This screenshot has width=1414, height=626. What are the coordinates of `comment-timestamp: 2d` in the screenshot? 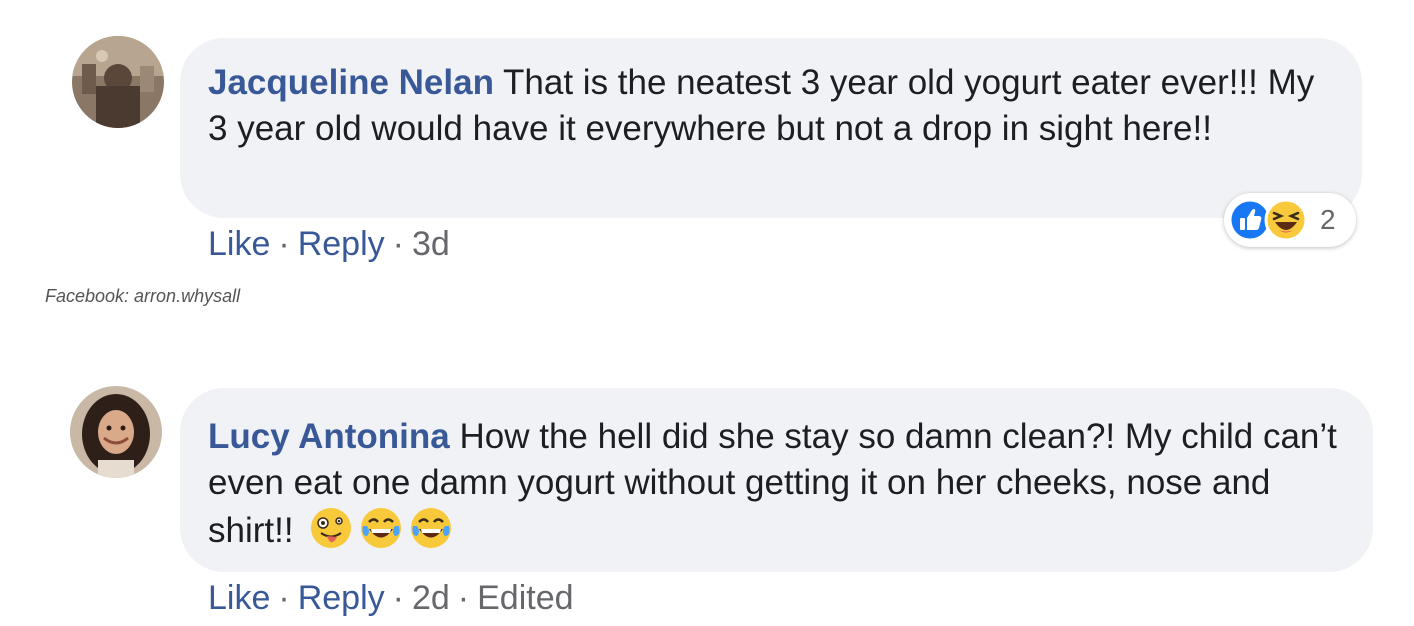 It's located at (431, 598).